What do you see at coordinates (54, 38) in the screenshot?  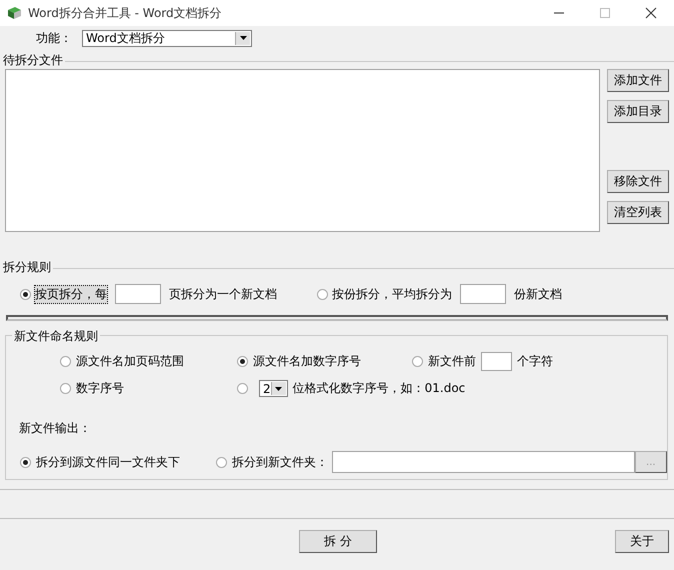 I see `function-label: 功能：` at bounding box center [54, 38].